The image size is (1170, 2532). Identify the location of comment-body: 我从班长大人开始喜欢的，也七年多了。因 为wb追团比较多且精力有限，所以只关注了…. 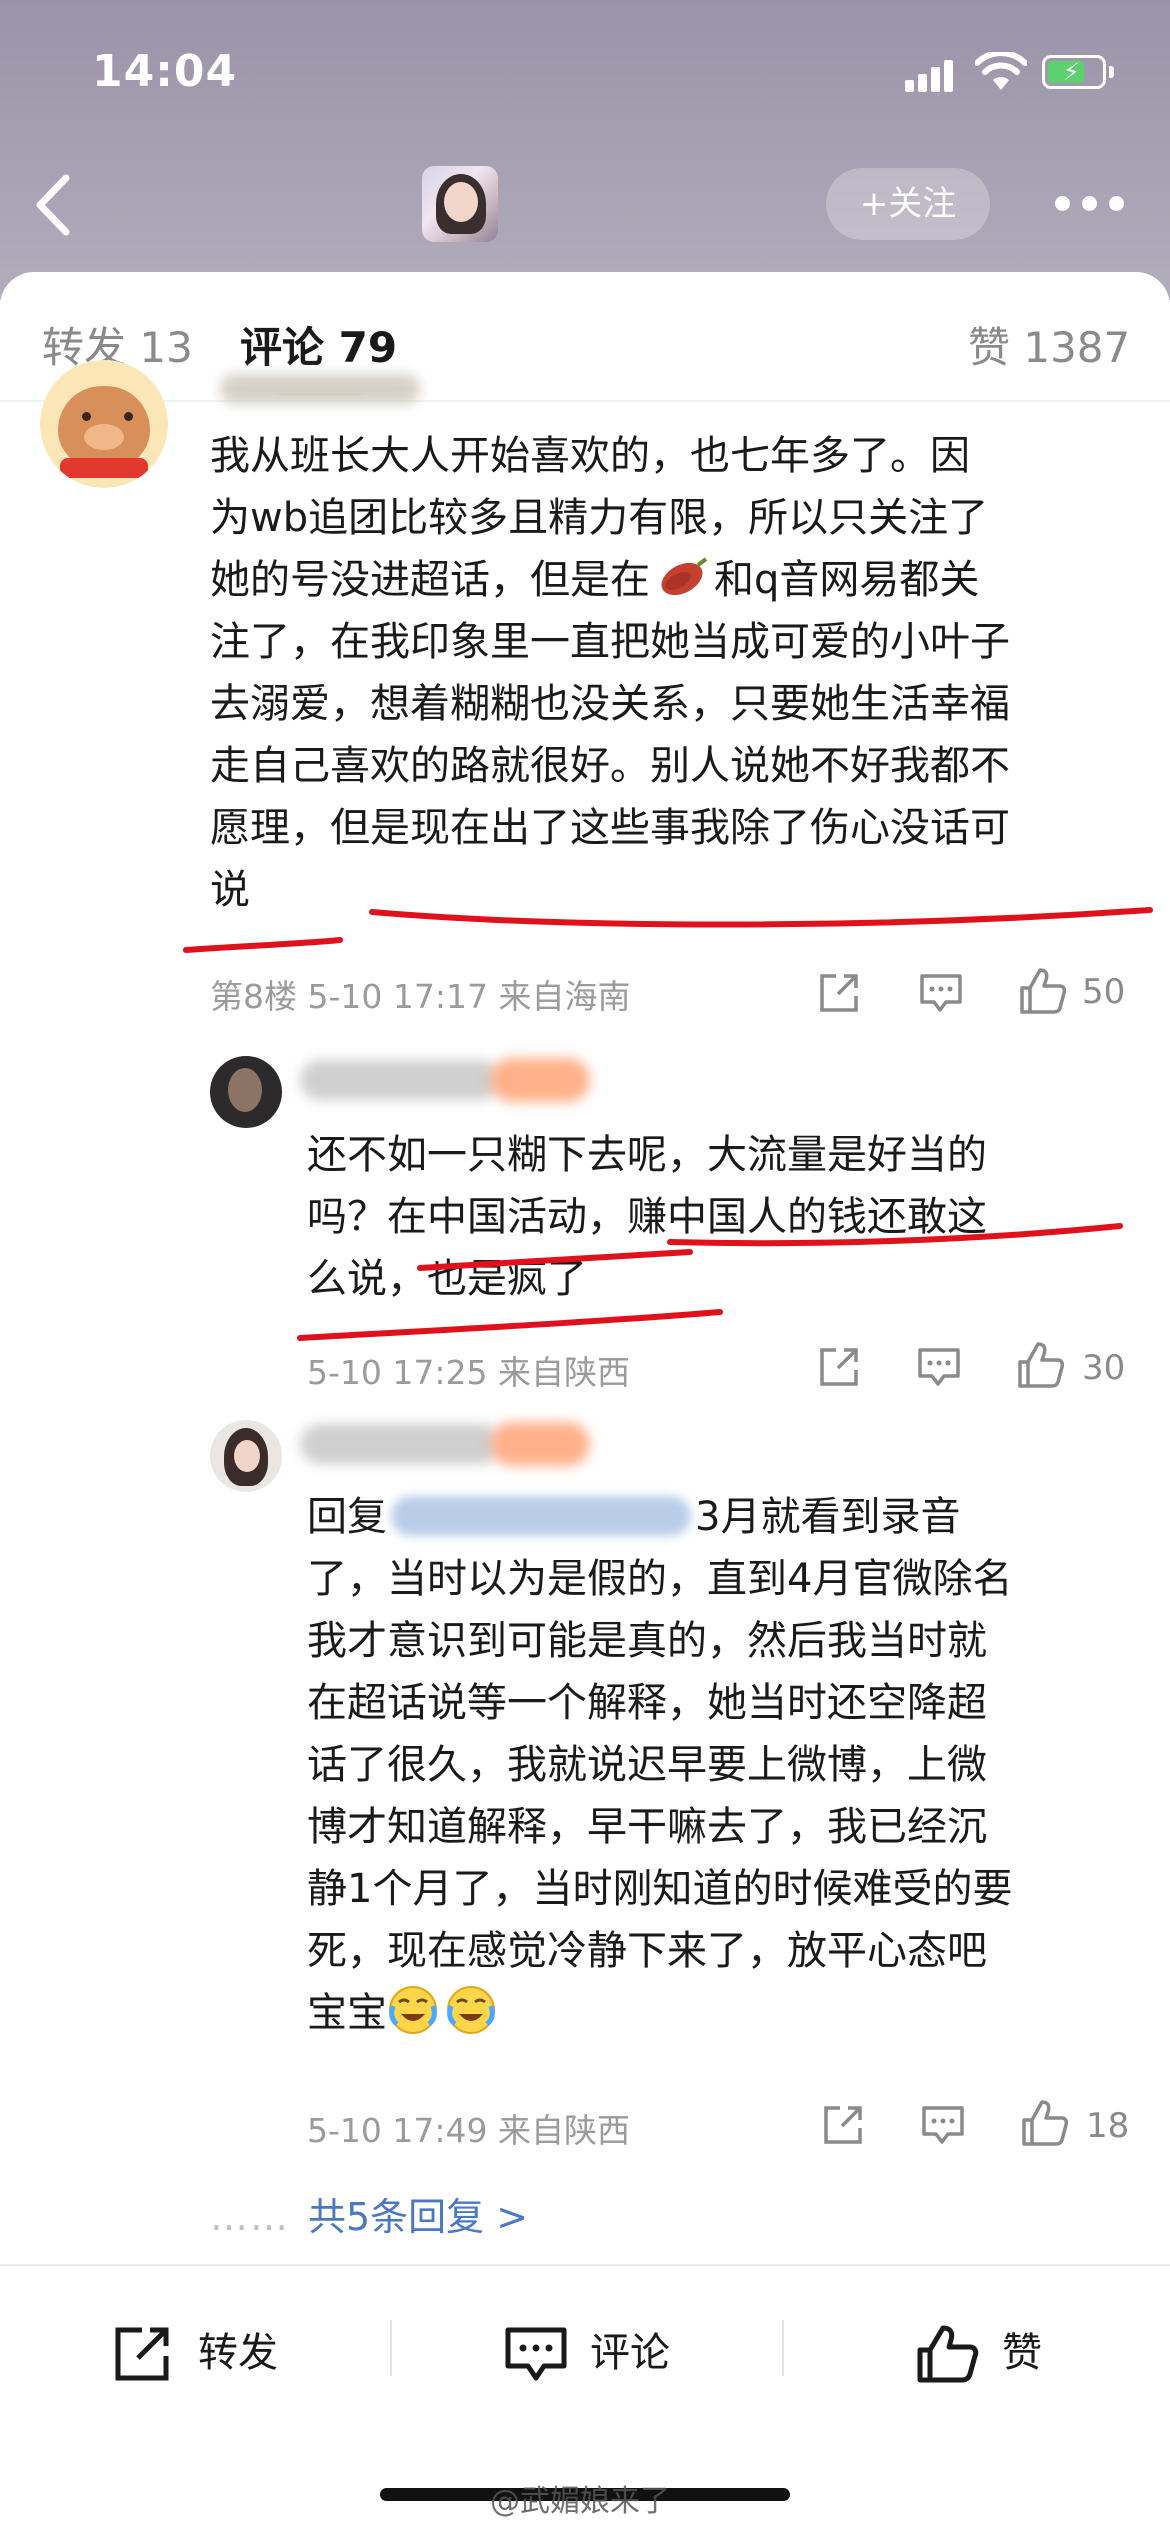
(610, 673).